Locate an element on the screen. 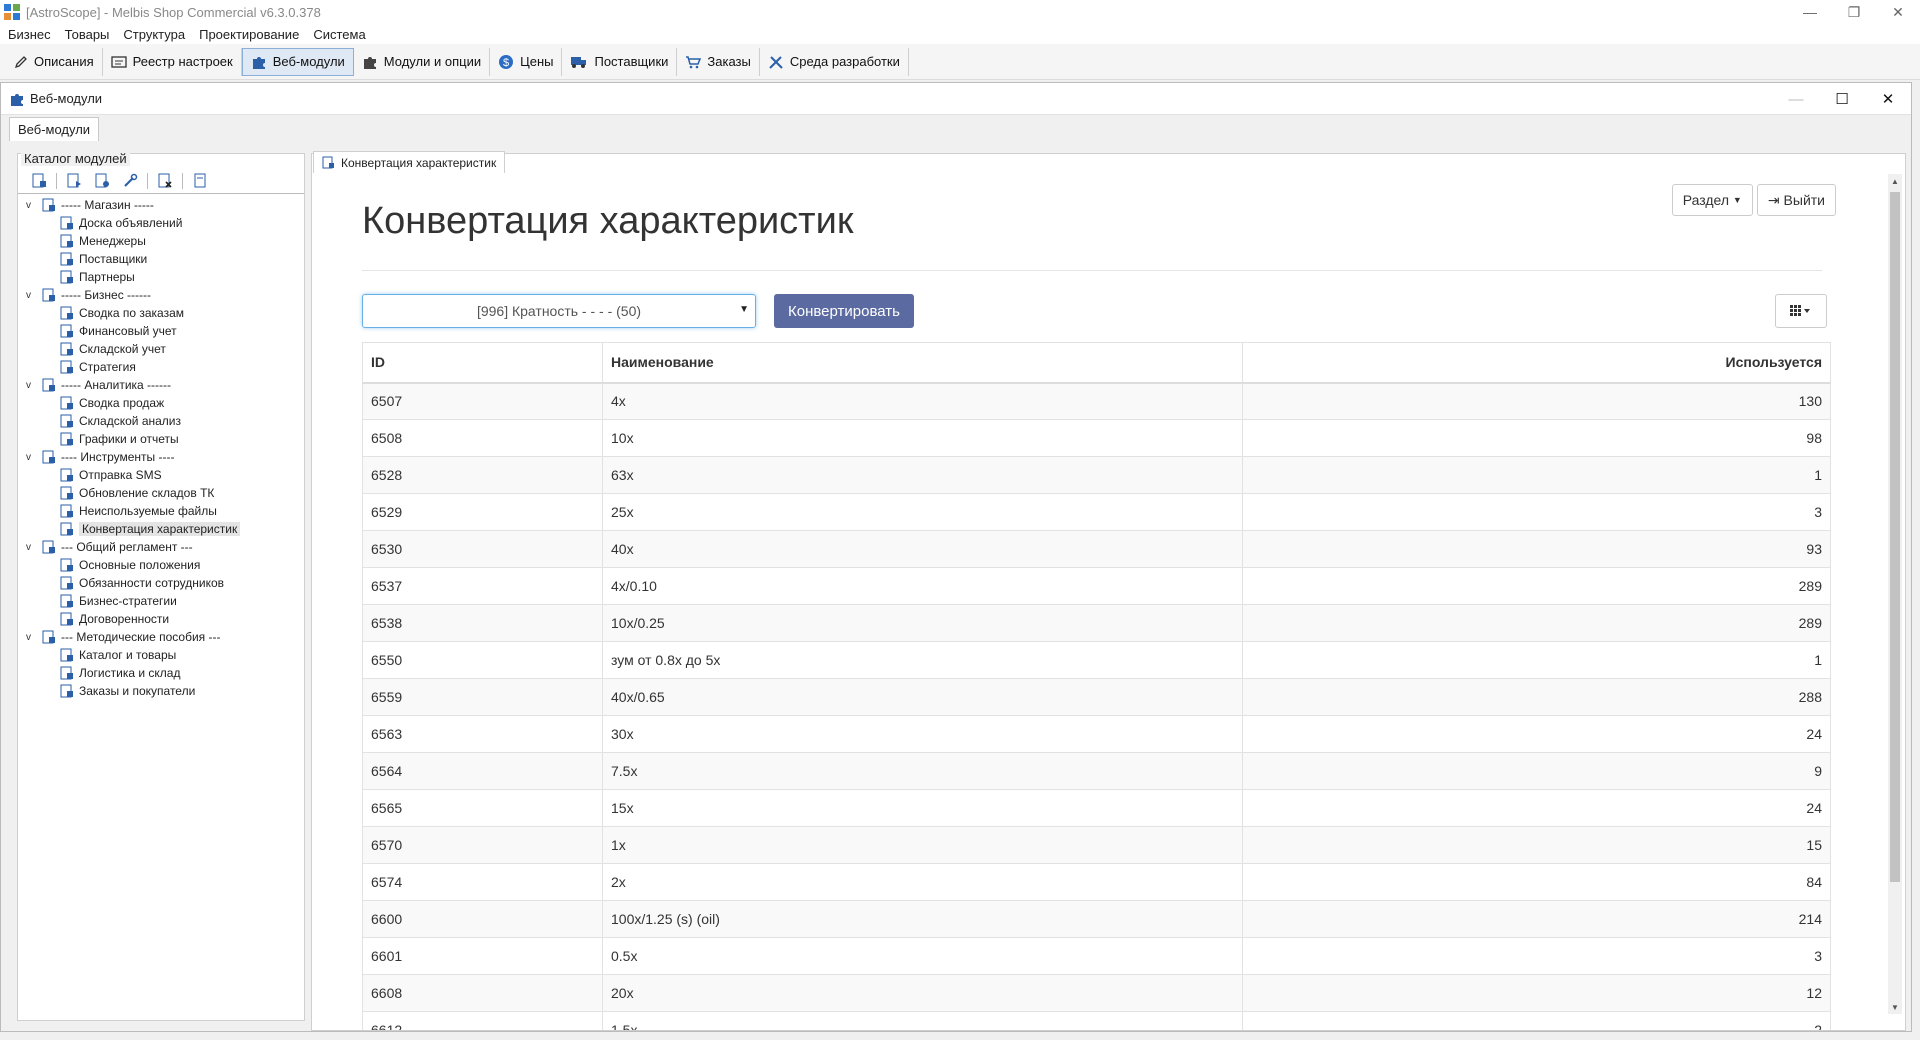  tree-item: Складской анализ is located at coordinates (161, 421).